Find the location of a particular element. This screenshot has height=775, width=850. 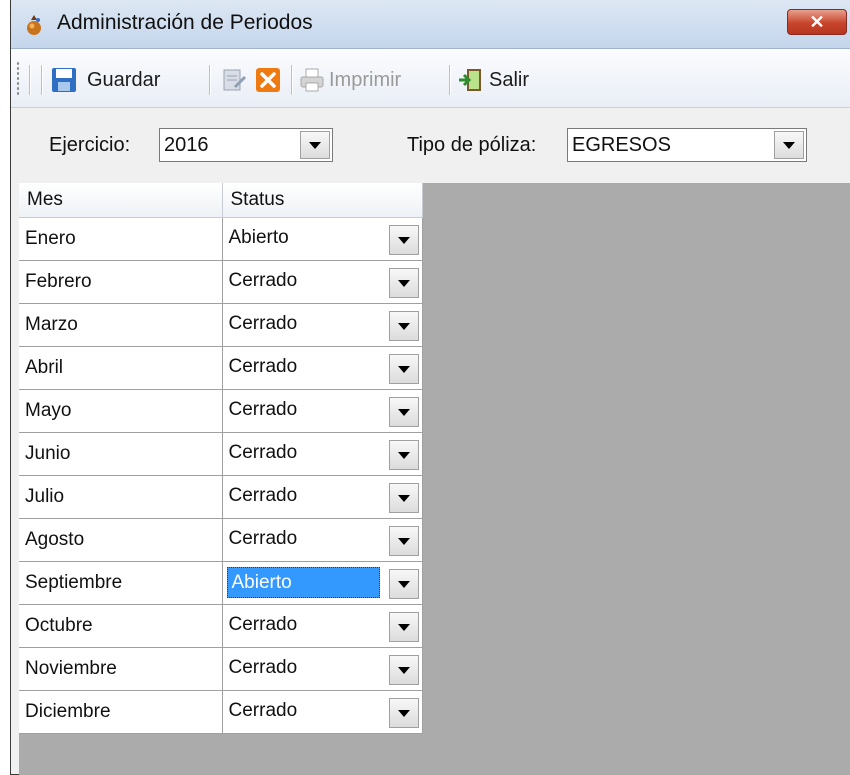

delete-icon is located at coordinates (268, 80).